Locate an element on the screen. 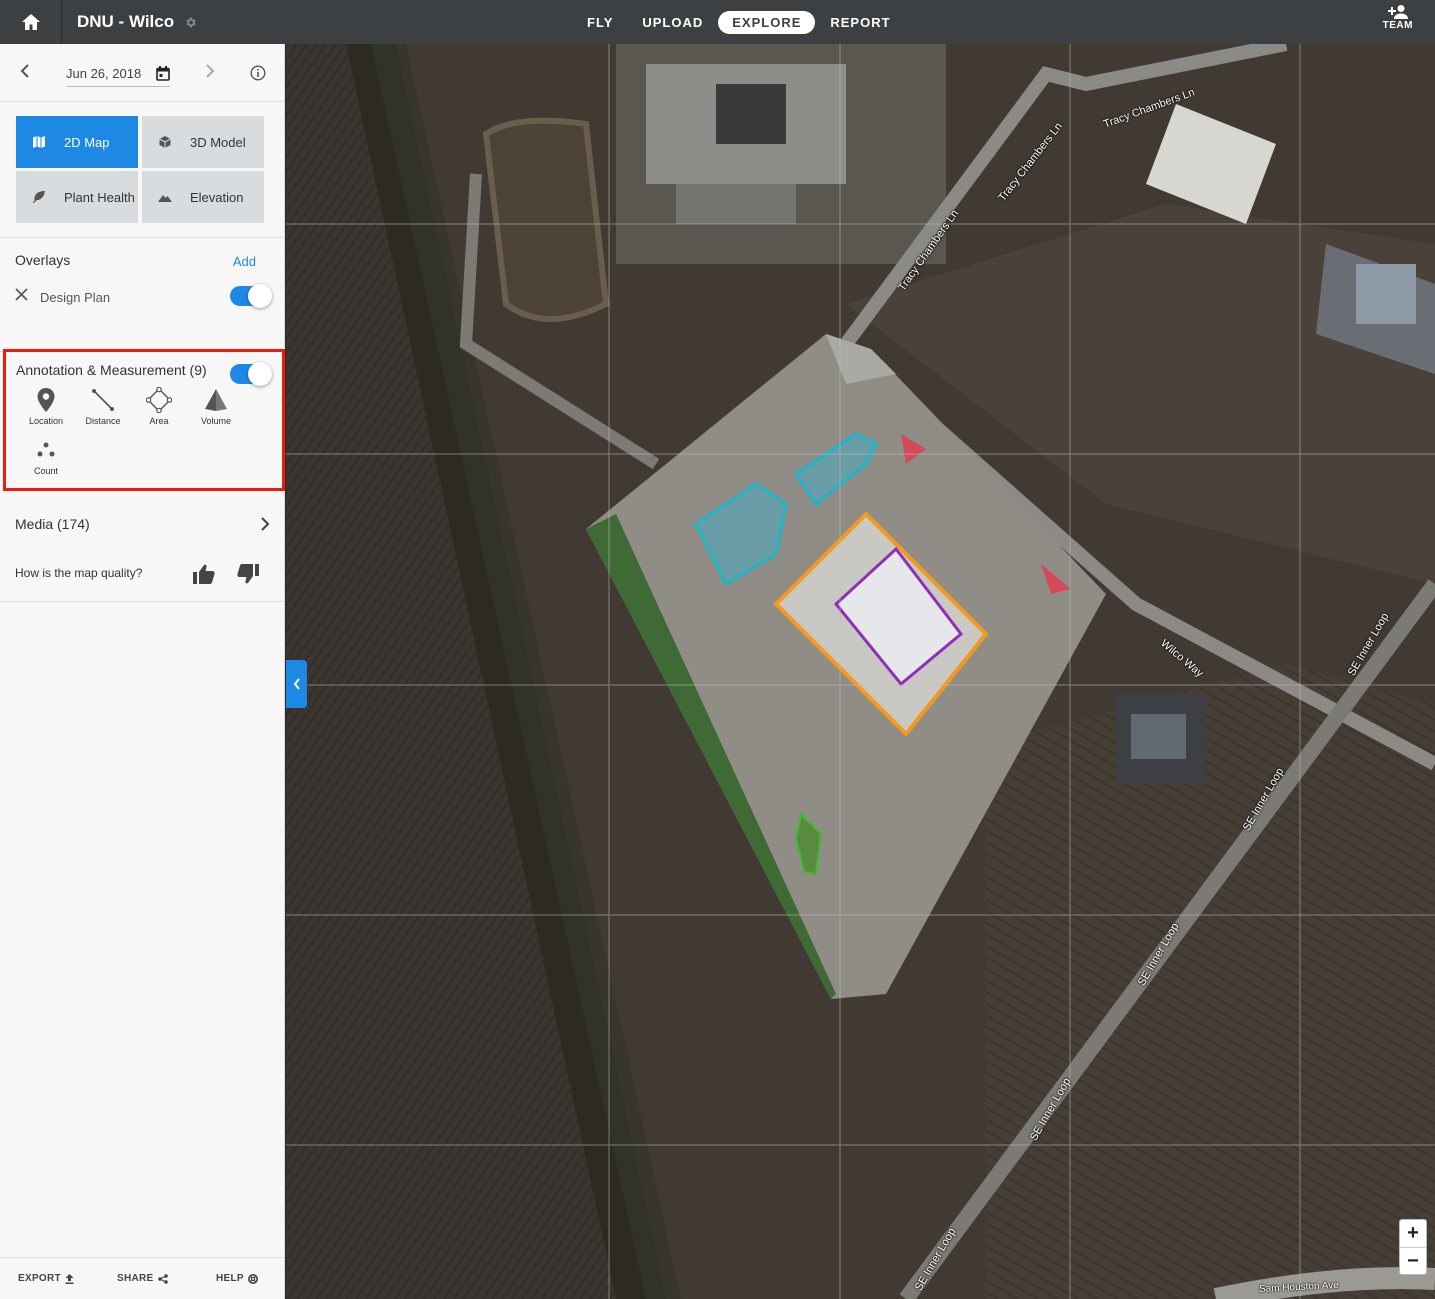 This screenshot has width=1435, height=1299. thumbs-up-button is located at coordinates (204, 576).